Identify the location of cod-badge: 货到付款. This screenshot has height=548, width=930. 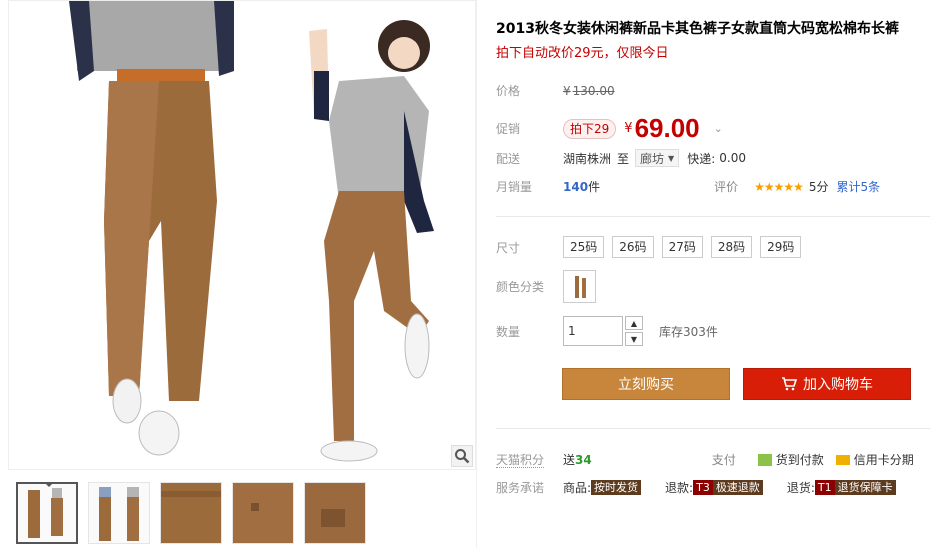
(790, 459).